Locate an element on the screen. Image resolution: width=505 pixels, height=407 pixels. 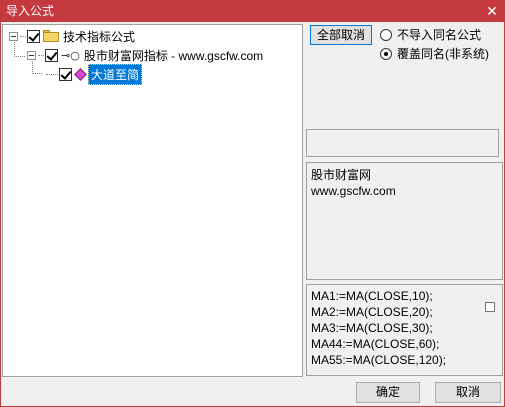
window-title: 导入公式 is located at coordinates (30, 11).